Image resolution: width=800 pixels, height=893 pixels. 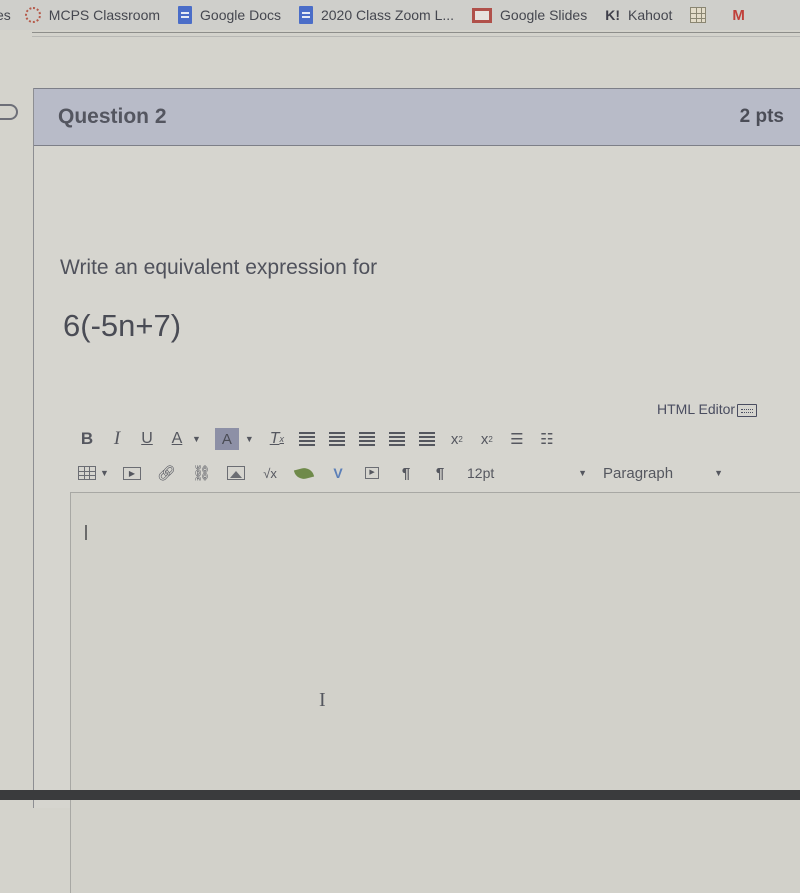 I want to click on question-header: Question 2 2 pts, so click(x=417, y=117).